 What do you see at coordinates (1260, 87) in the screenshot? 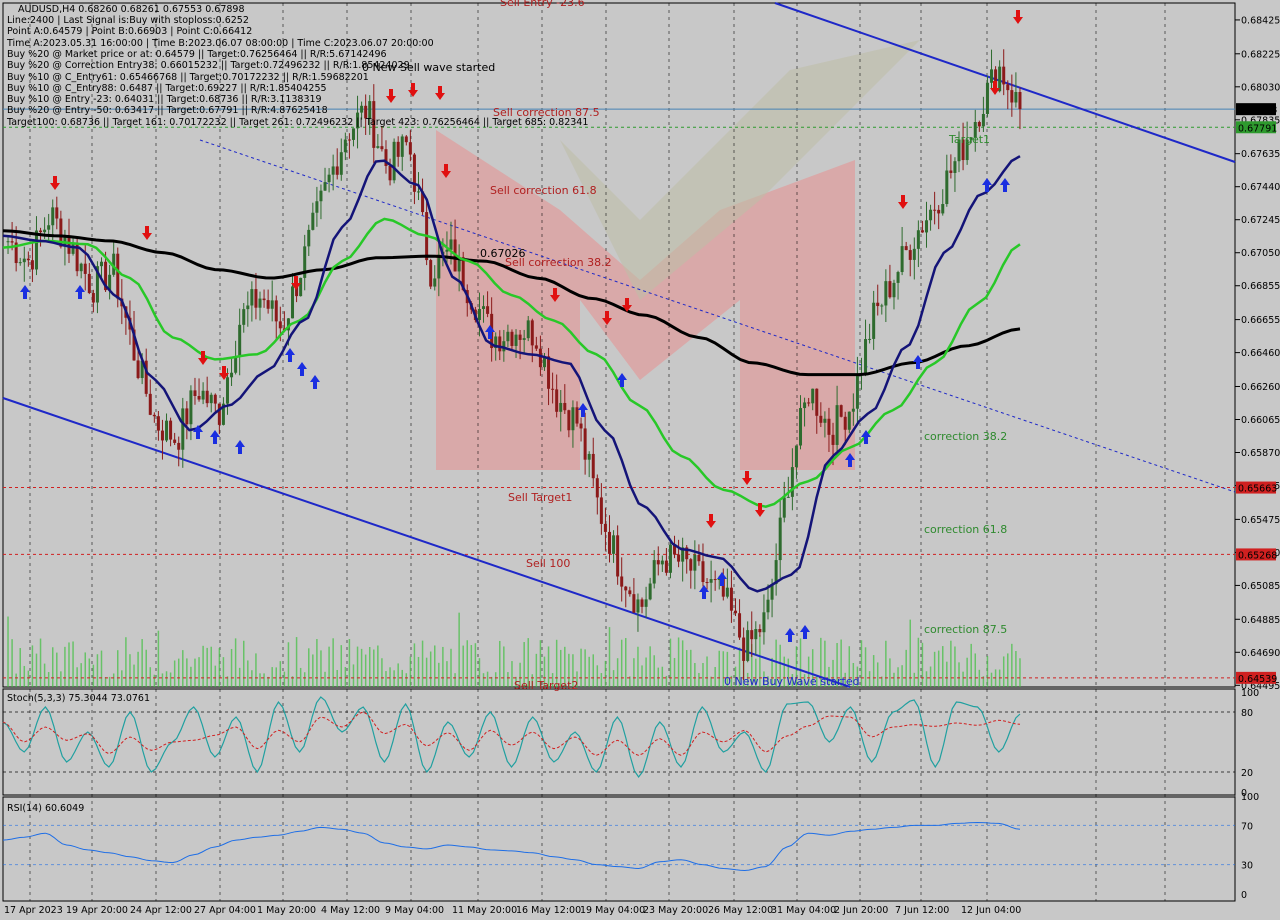
I see `price-tick-label: 0.68030` at bounding box center [1260, 87].